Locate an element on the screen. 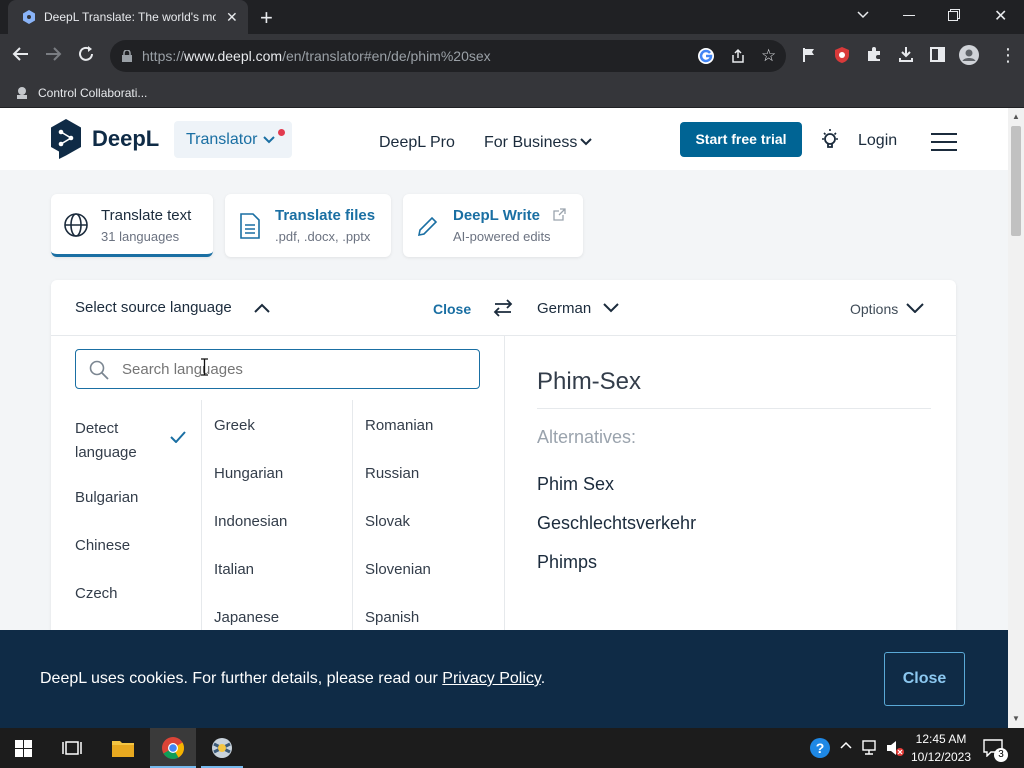 The width and height of the screenshot is (1024, 768). translation-output: Phim-Sex is located at coordinates (589, 382).